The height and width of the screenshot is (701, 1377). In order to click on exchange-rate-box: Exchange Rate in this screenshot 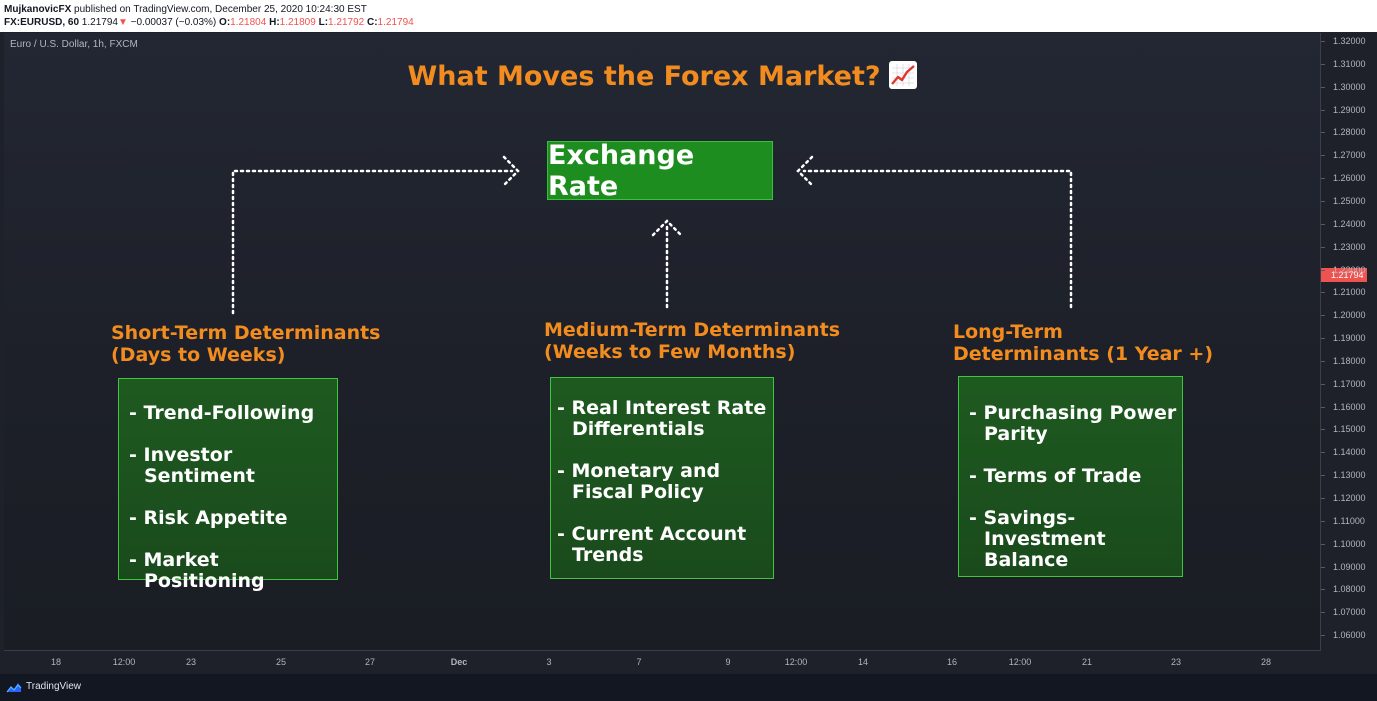, I will do `click(660, 171)`.